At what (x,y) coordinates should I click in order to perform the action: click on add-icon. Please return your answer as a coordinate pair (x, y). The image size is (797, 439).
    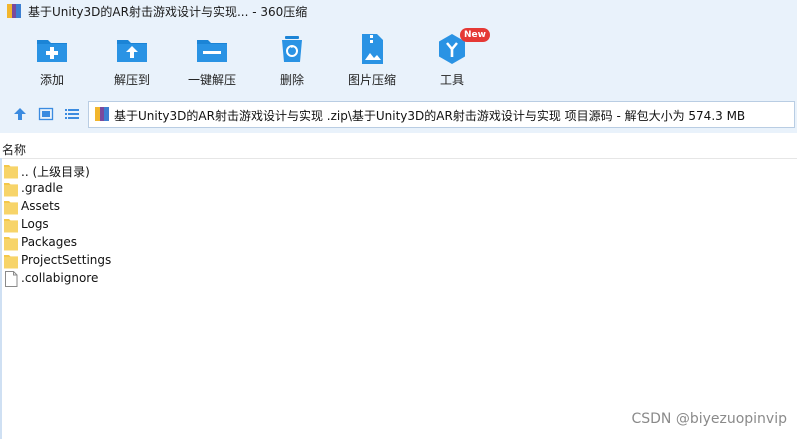
    Looking at the image, I should click on (52, 51).